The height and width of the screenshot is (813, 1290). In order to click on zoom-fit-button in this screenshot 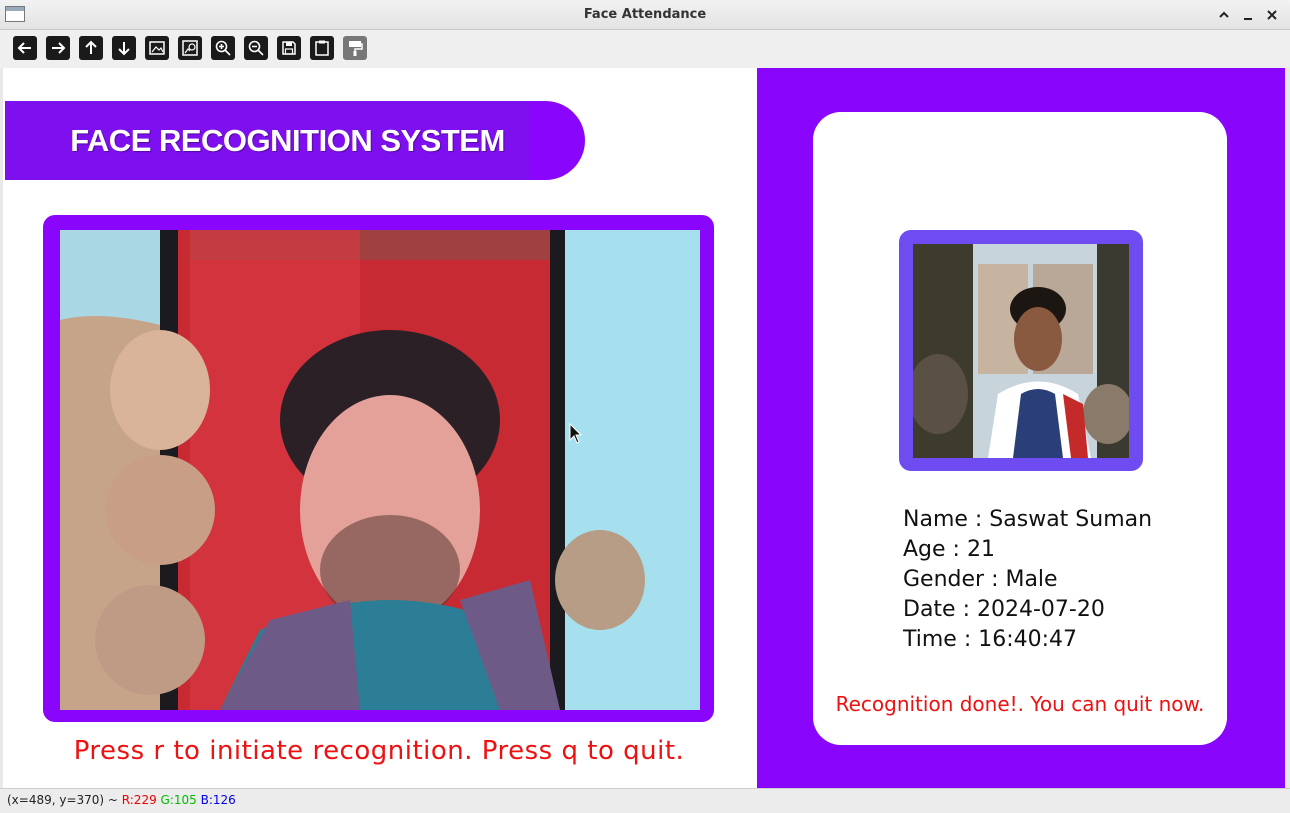, I will do `click(190, 48)`.